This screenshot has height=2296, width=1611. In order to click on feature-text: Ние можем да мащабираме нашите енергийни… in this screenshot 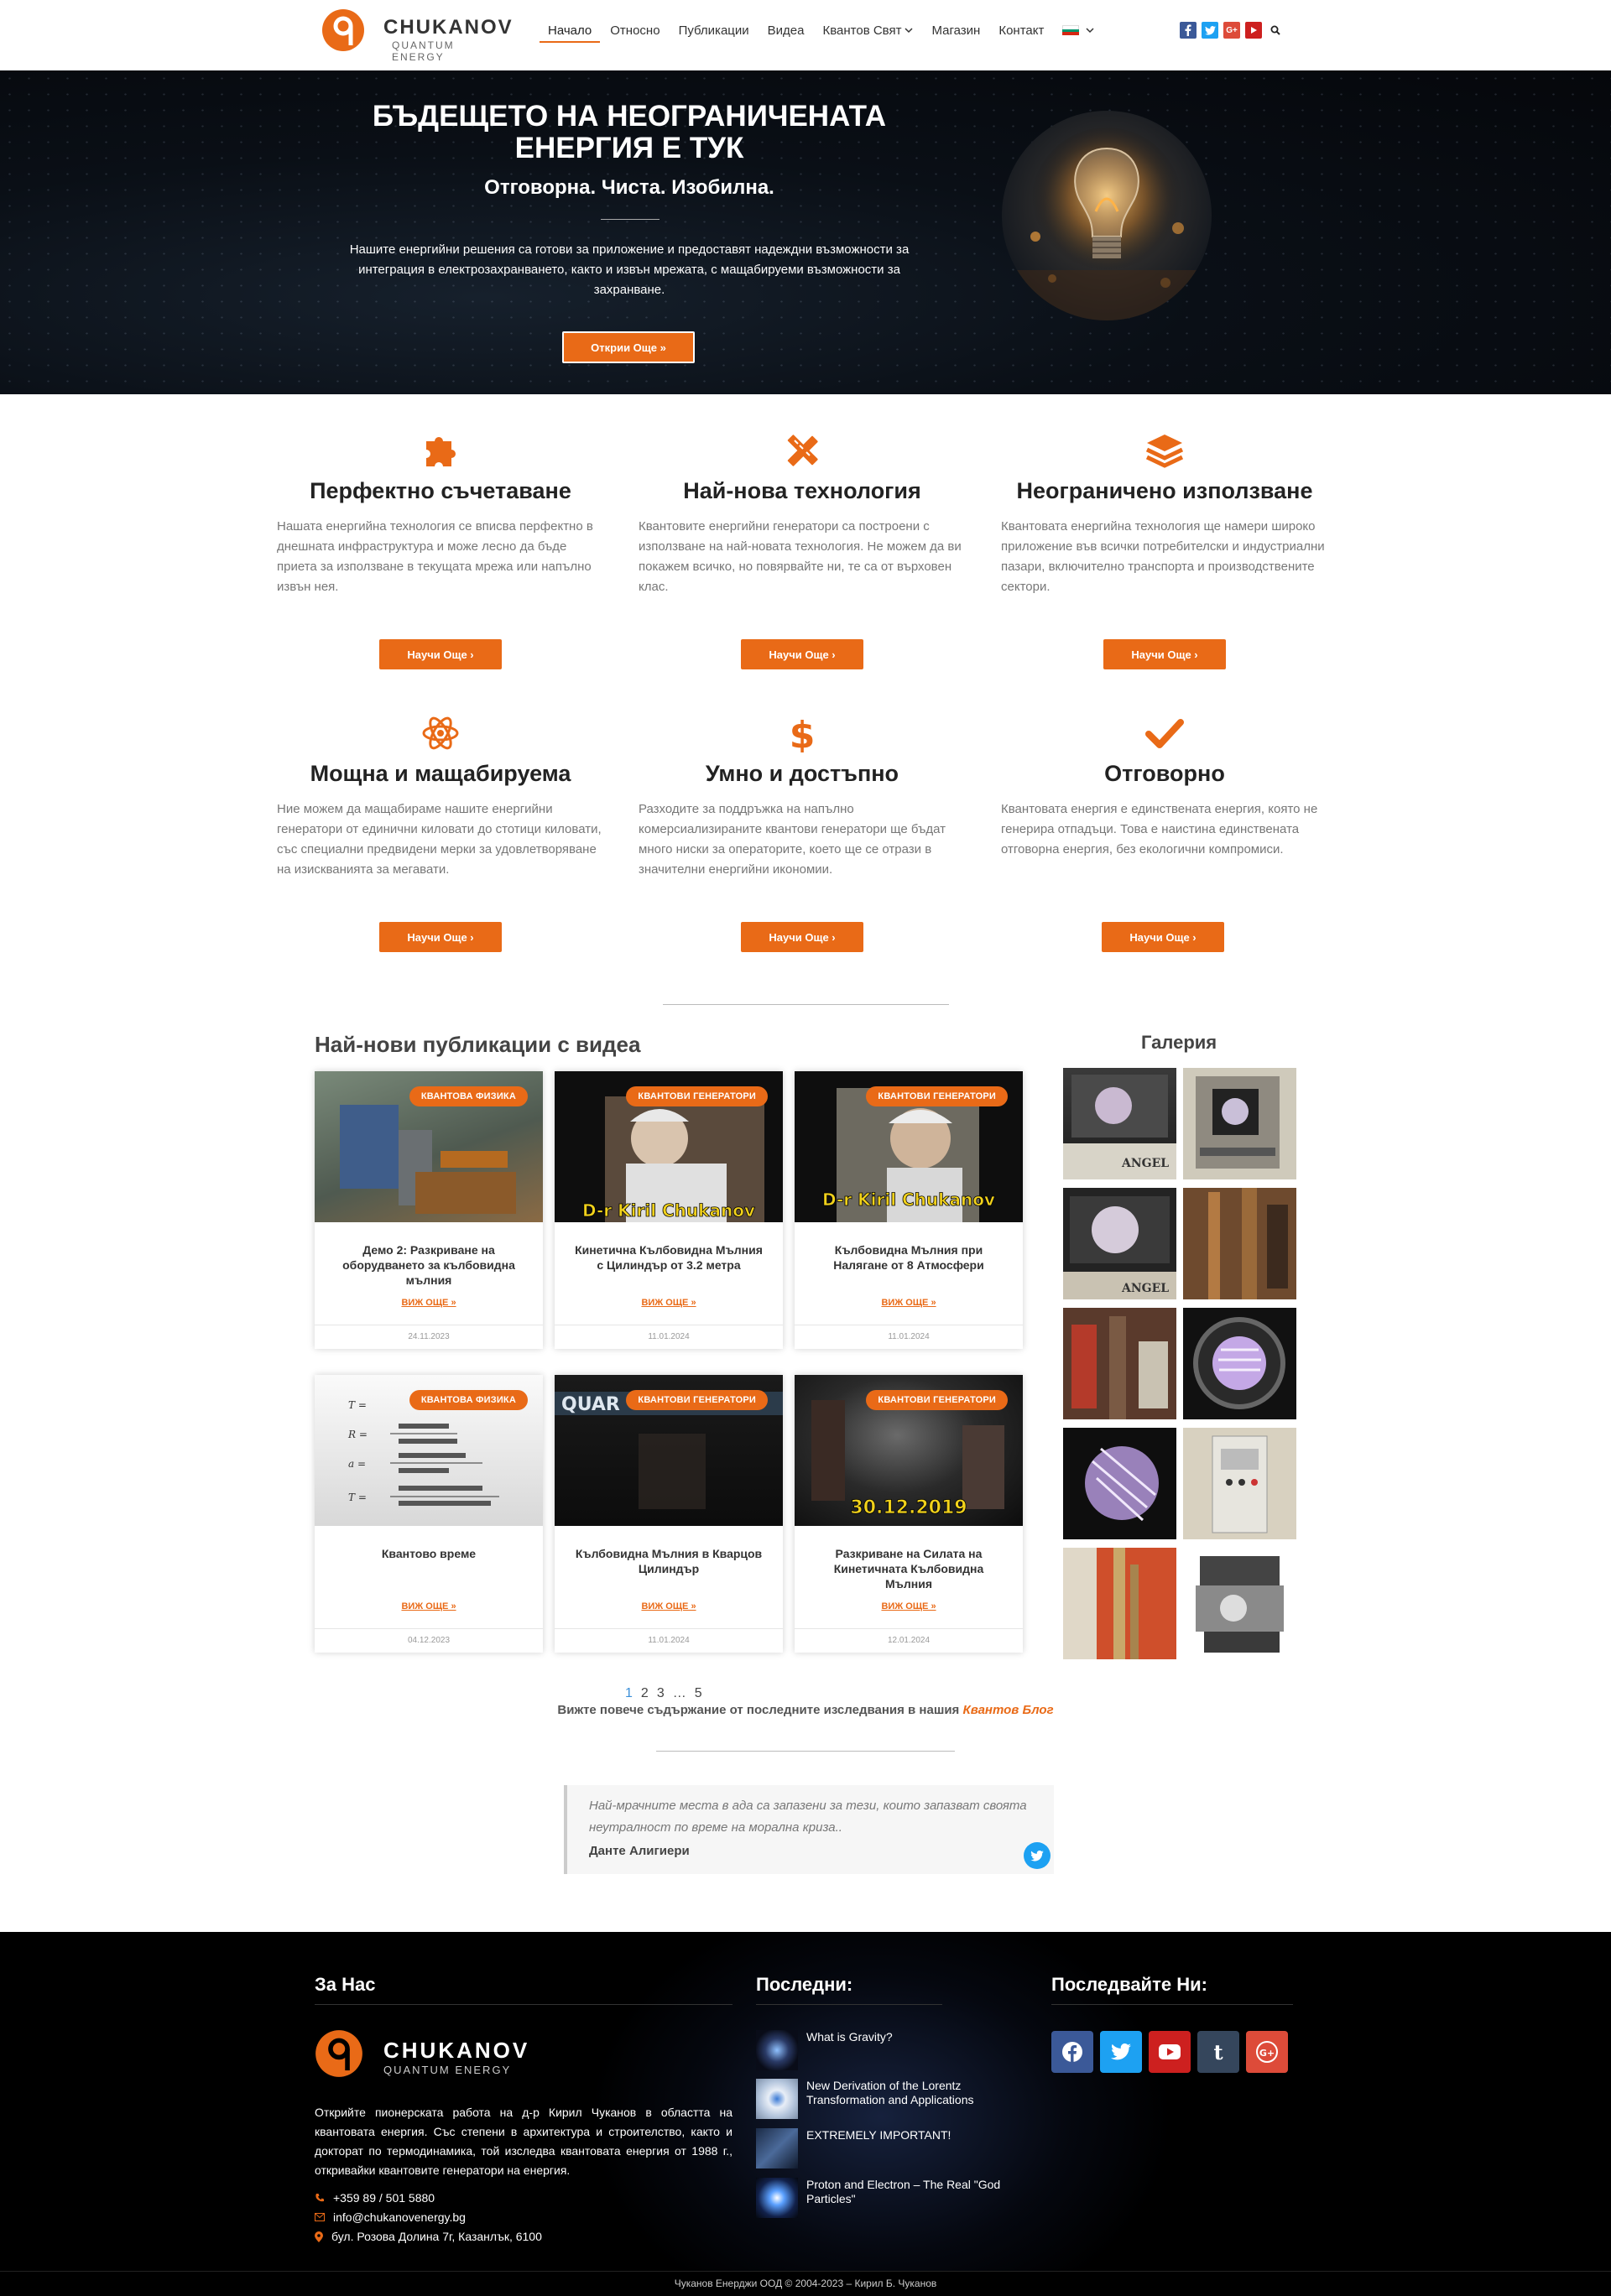, I will do `click(439, 839)`.